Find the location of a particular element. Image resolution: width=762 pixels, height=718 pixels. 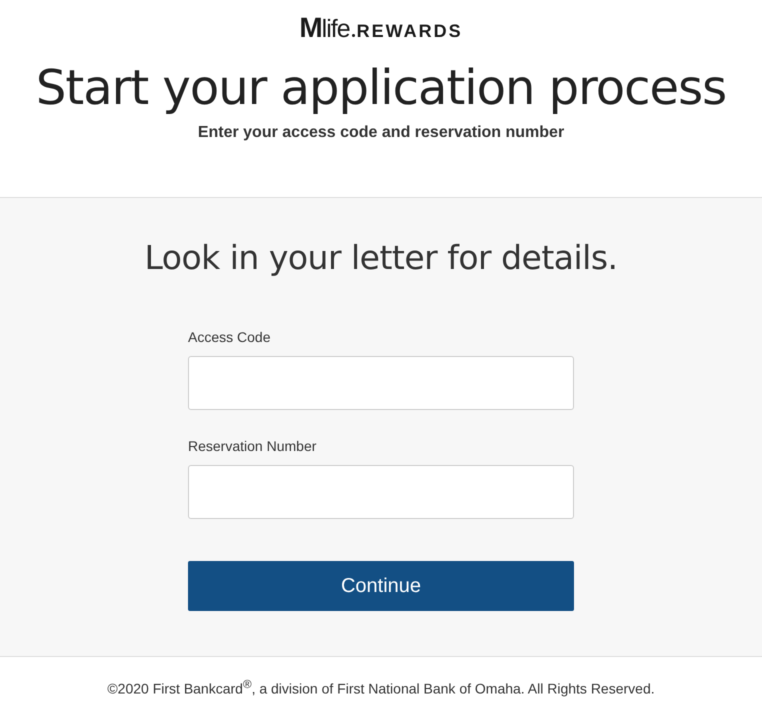

field-label: Reservation Number is located at coordinates (253, 446).